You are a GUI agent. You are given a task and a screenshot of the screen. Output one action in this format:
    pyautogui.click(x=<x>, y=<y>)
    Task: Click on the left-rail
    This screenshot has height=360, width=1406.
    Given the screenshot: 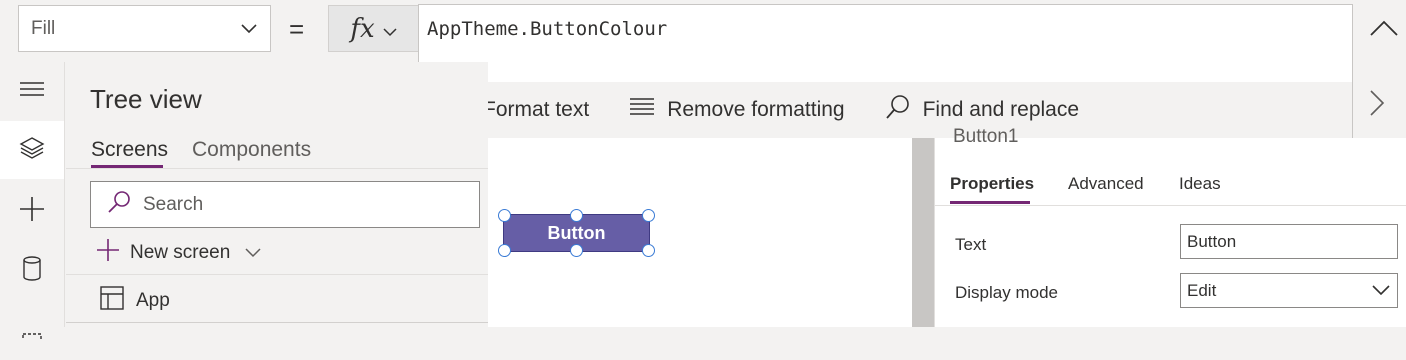 What is the action you would take?
    pyautogui.click(x=32, y=205)
    